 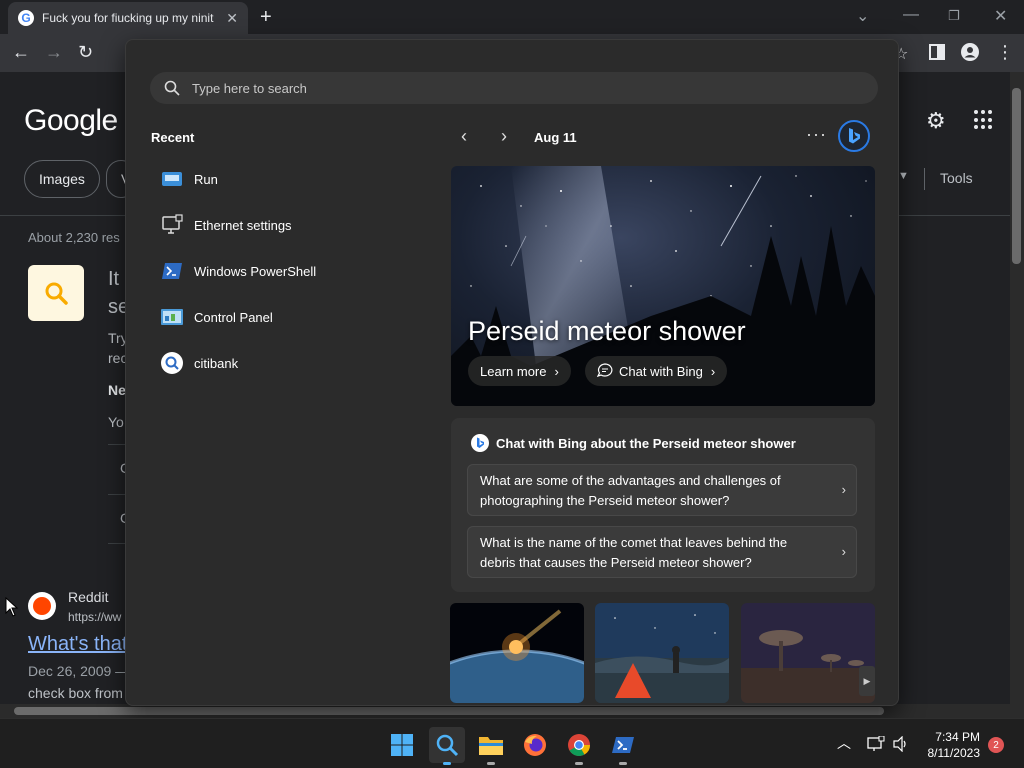 What do you see at coordinates (950, 745) in the screenshot?
I see `system-clock: 7:34 PM 8/11/2023` at bounding box center [950, 745].